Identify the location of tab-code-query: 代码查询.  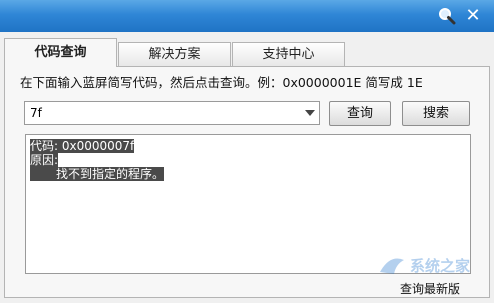
(60, 52).